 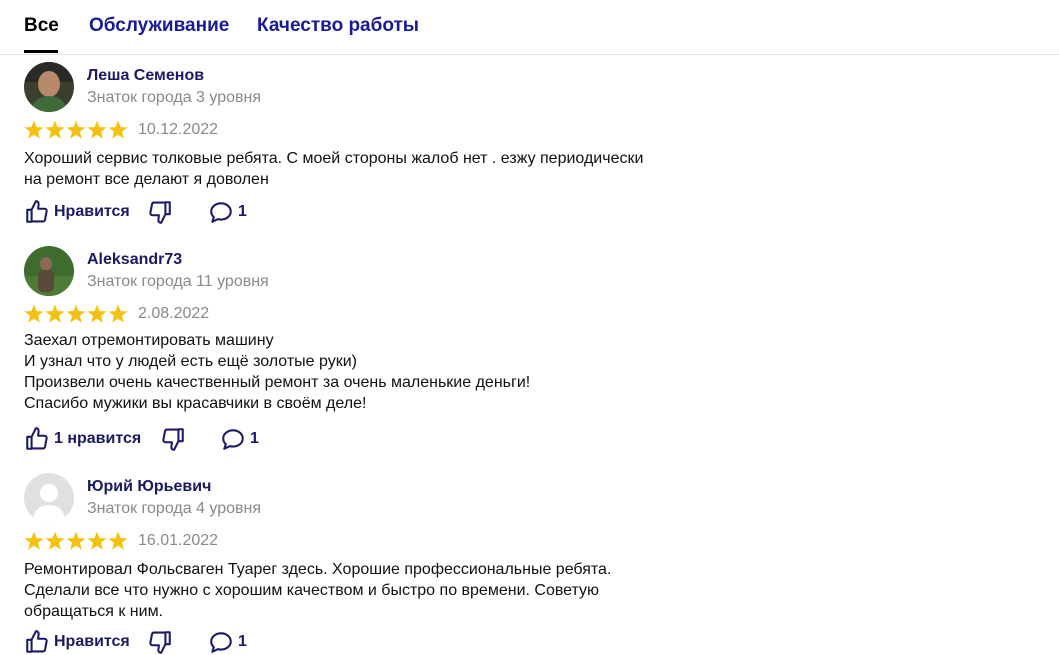 What do you see at coordinates (174, 97) in the screenshot?
I see `author-level: Знаток города 3 уровня` at bounding box center [174, 97].